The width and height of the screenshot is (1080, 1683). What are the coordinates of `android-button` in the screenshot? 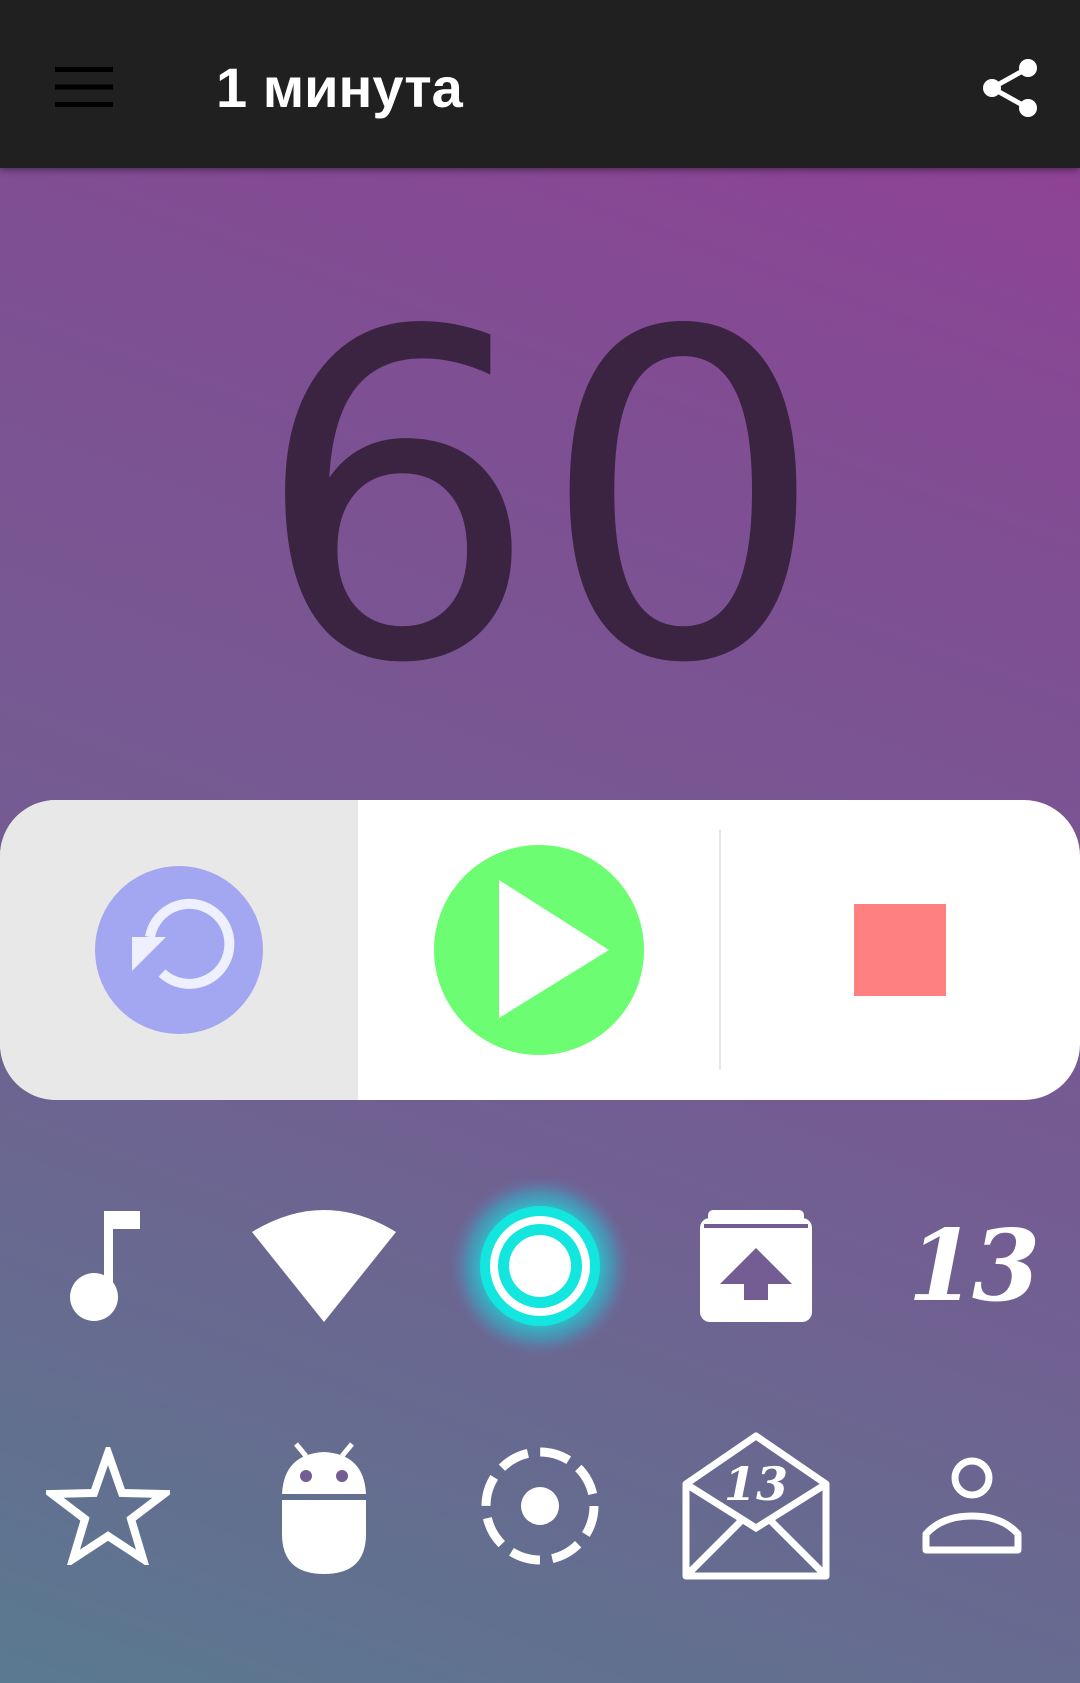 It's located at (324, 1506).